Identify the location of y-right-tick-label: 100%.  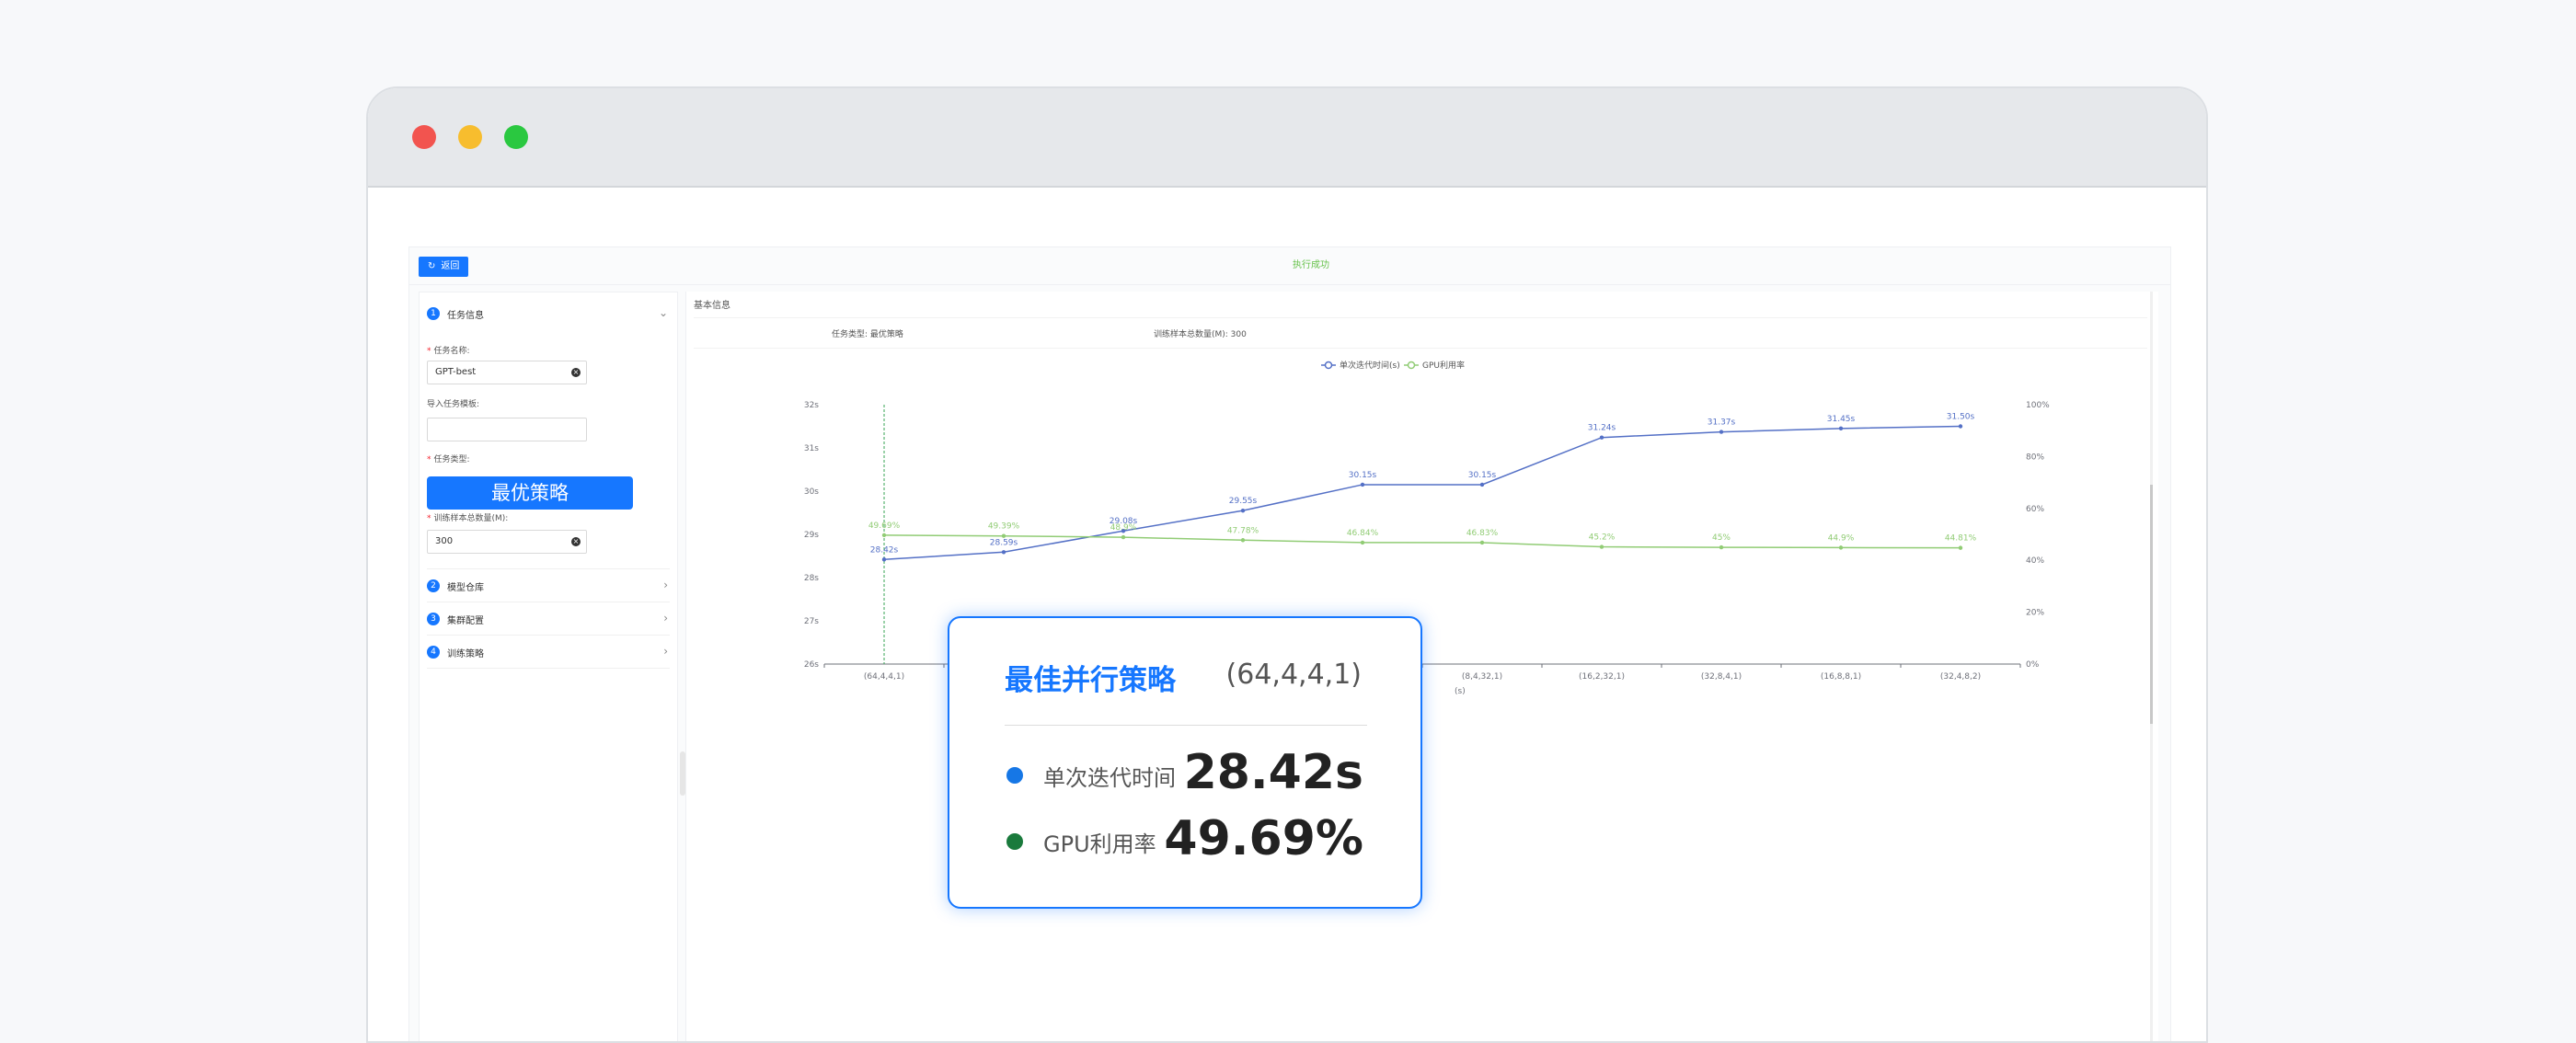
(2038, 405).